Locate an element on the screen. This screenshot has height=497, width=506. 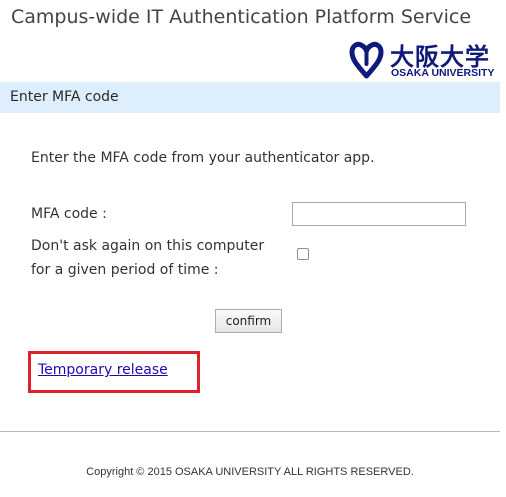
footer-divider is located at coordinates (250, 431).